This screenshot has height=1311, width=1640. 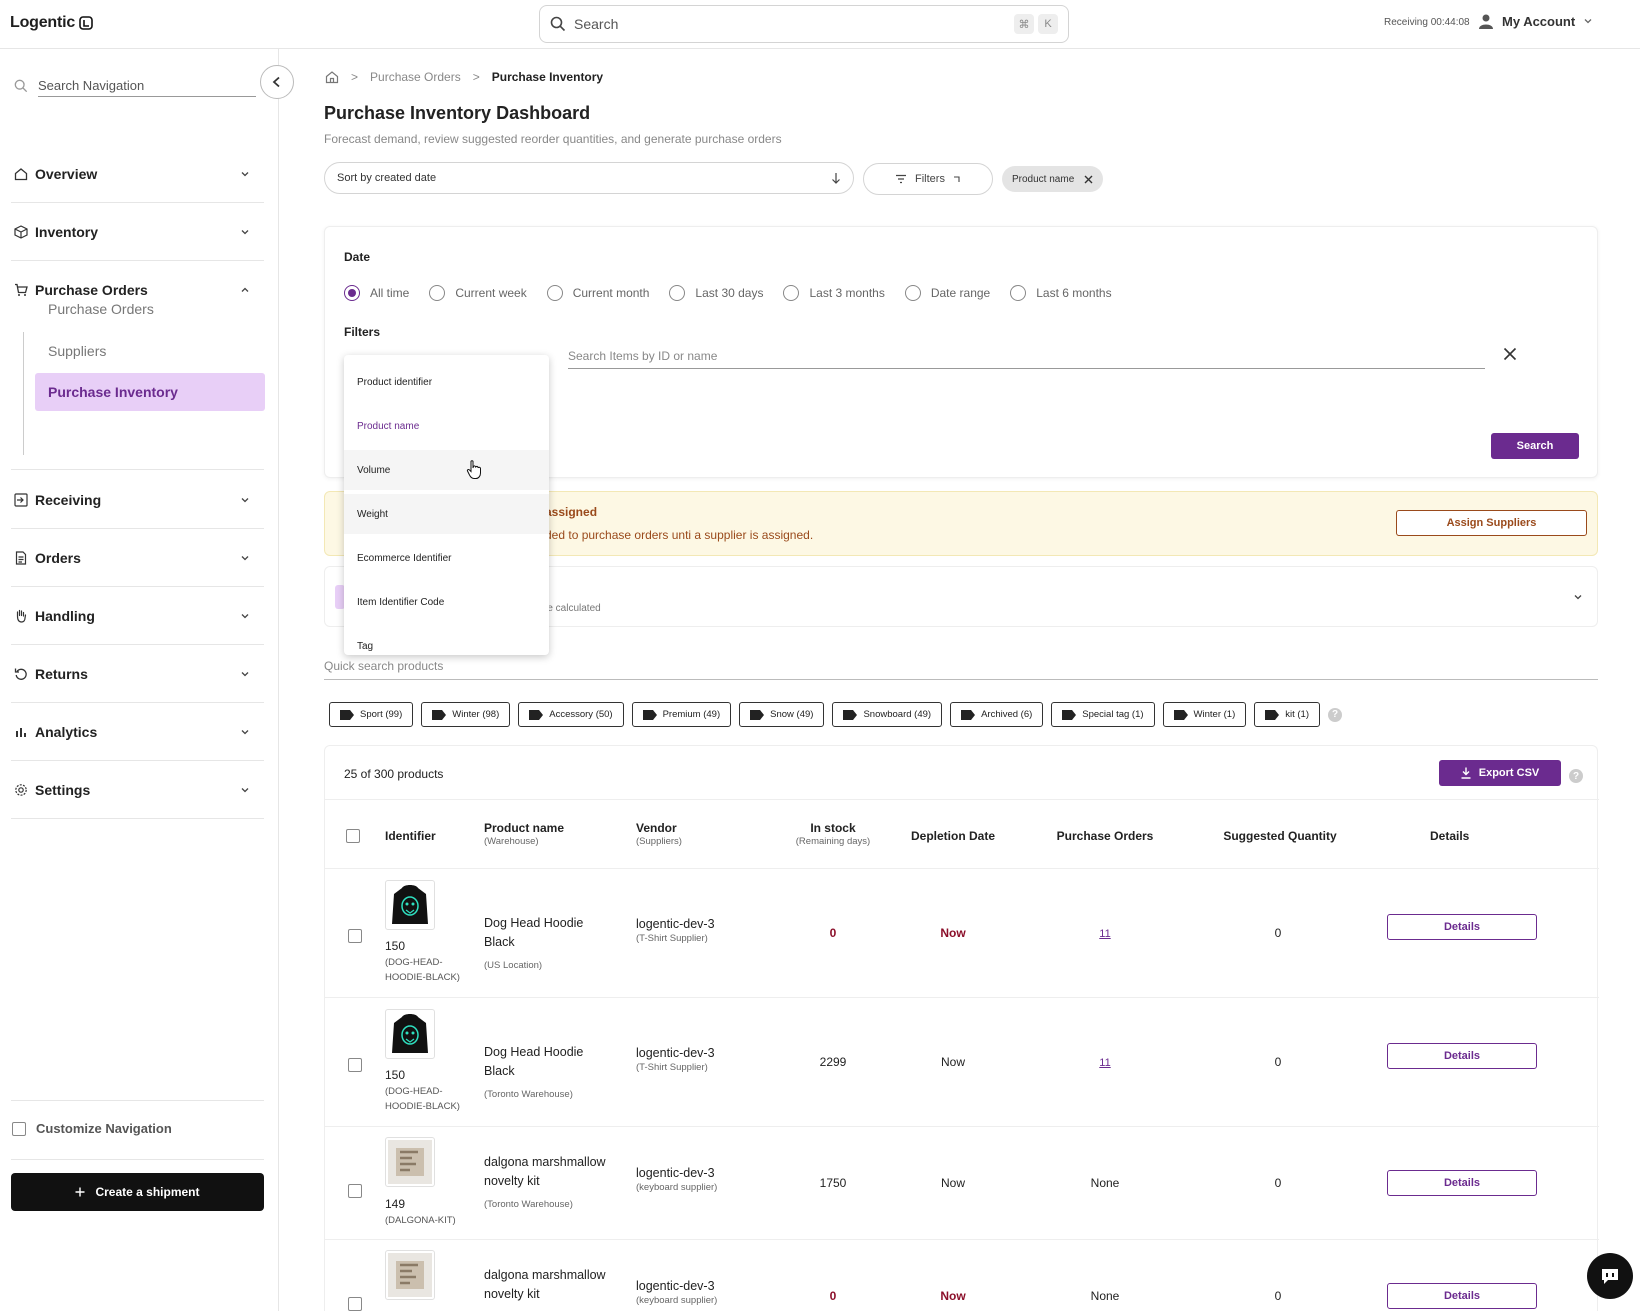 What do you see at coordinates (150, 392) in the screenshot?
I see `sidebar-item-purchase-inventory: Purchase Inventory` at bounding box center [150, 392].